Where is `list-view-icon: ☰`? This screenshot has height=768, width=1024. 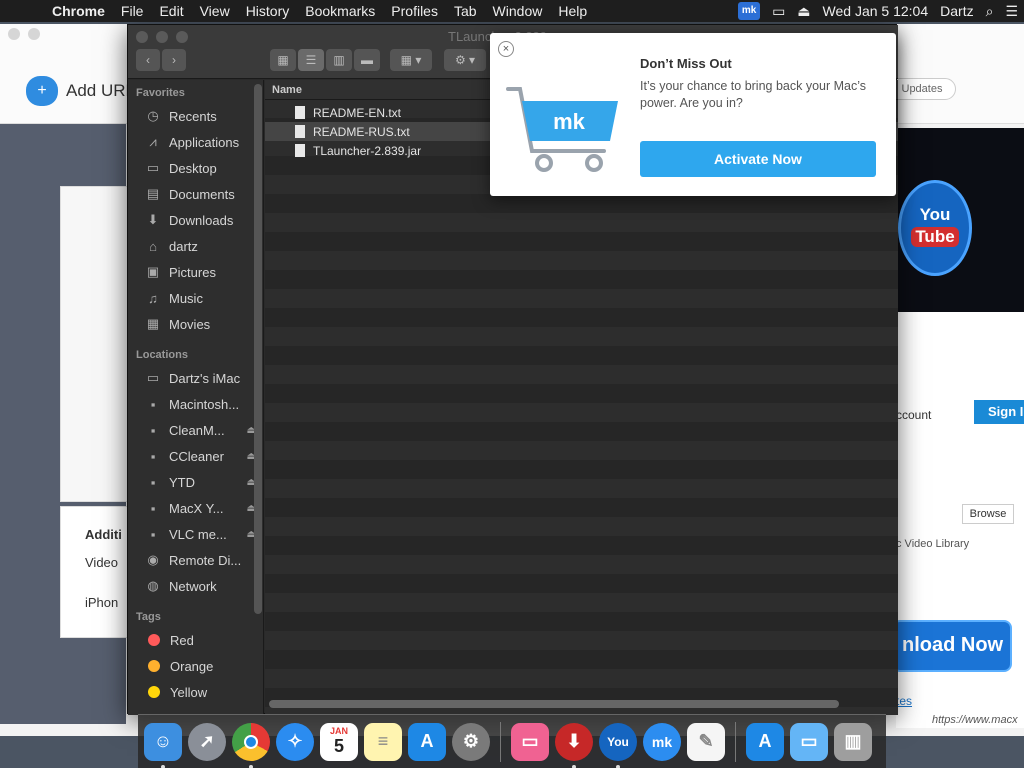
list-view-icon: ☰ is located at coordinates (311, 60).